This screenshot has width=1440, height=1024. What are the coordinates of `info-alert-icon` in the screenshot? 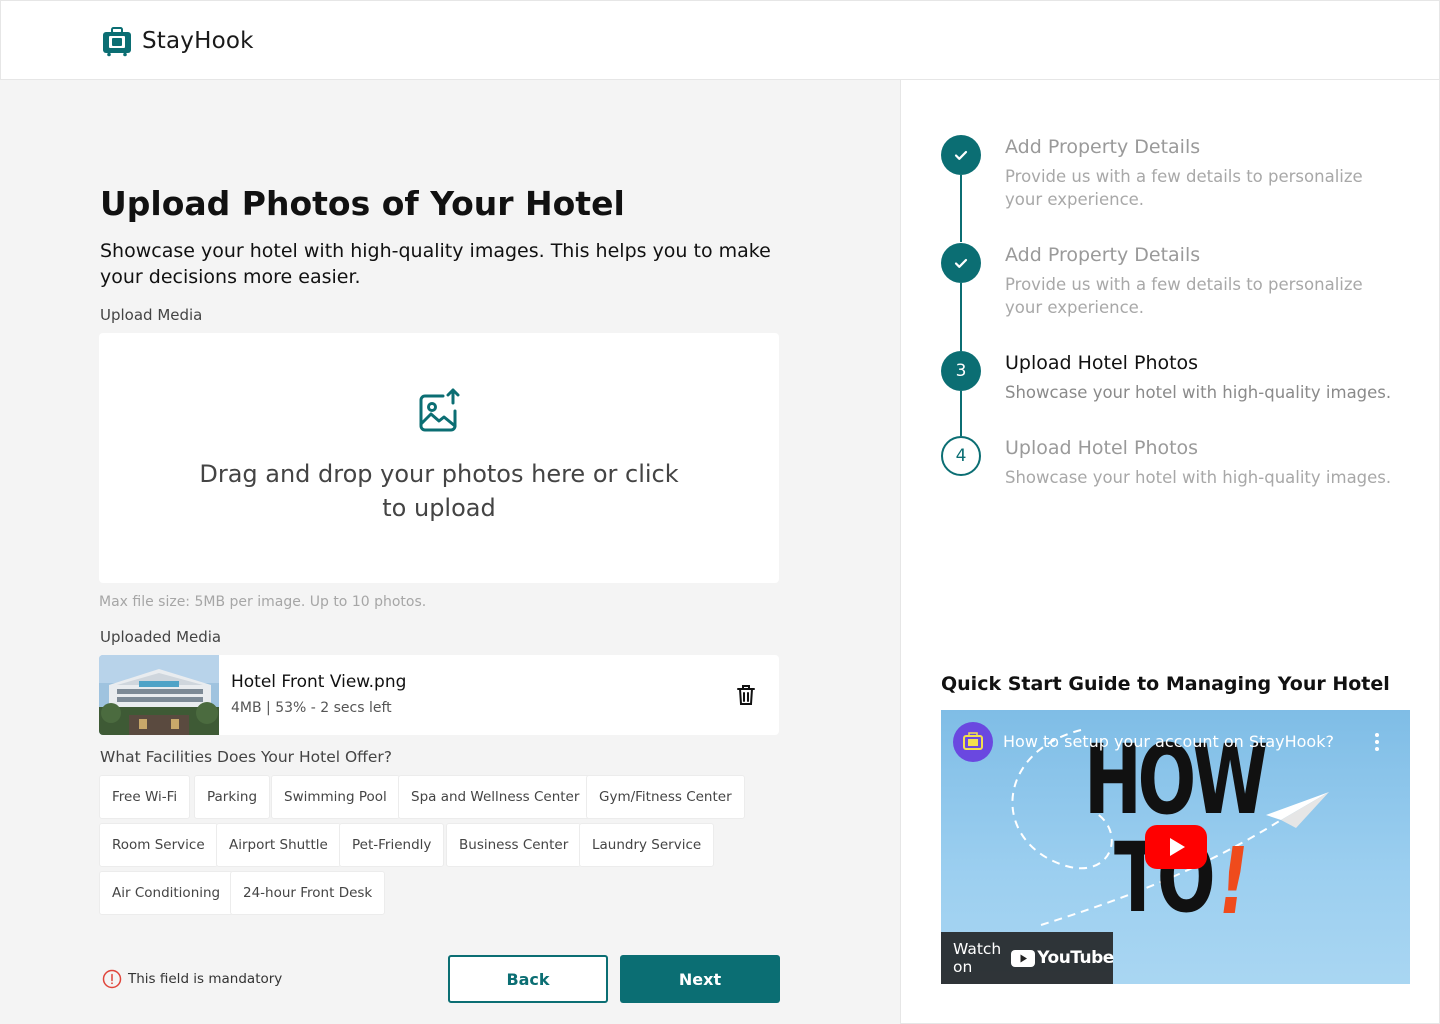 It's located at (112, 979).